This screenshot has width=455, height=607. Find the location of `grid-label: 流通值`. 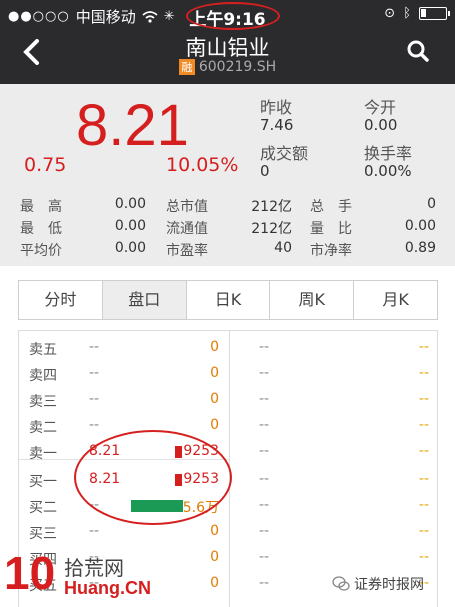

grid-label: 流通值 is located at coordinates (187, 229).